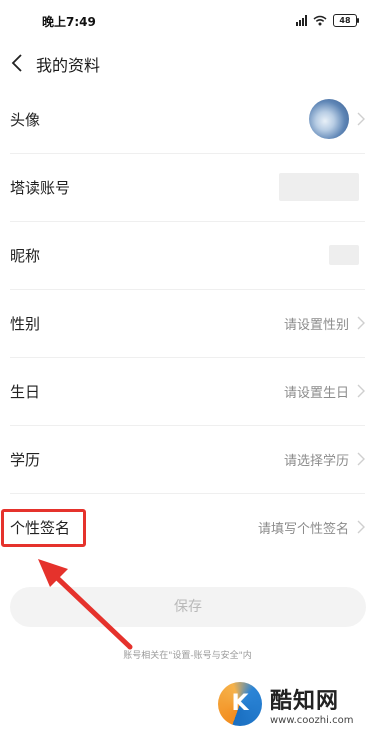  What do you see at coordinates (329, 119) in the screenshot?
I see `avatar` at bounding box center [329, 119].